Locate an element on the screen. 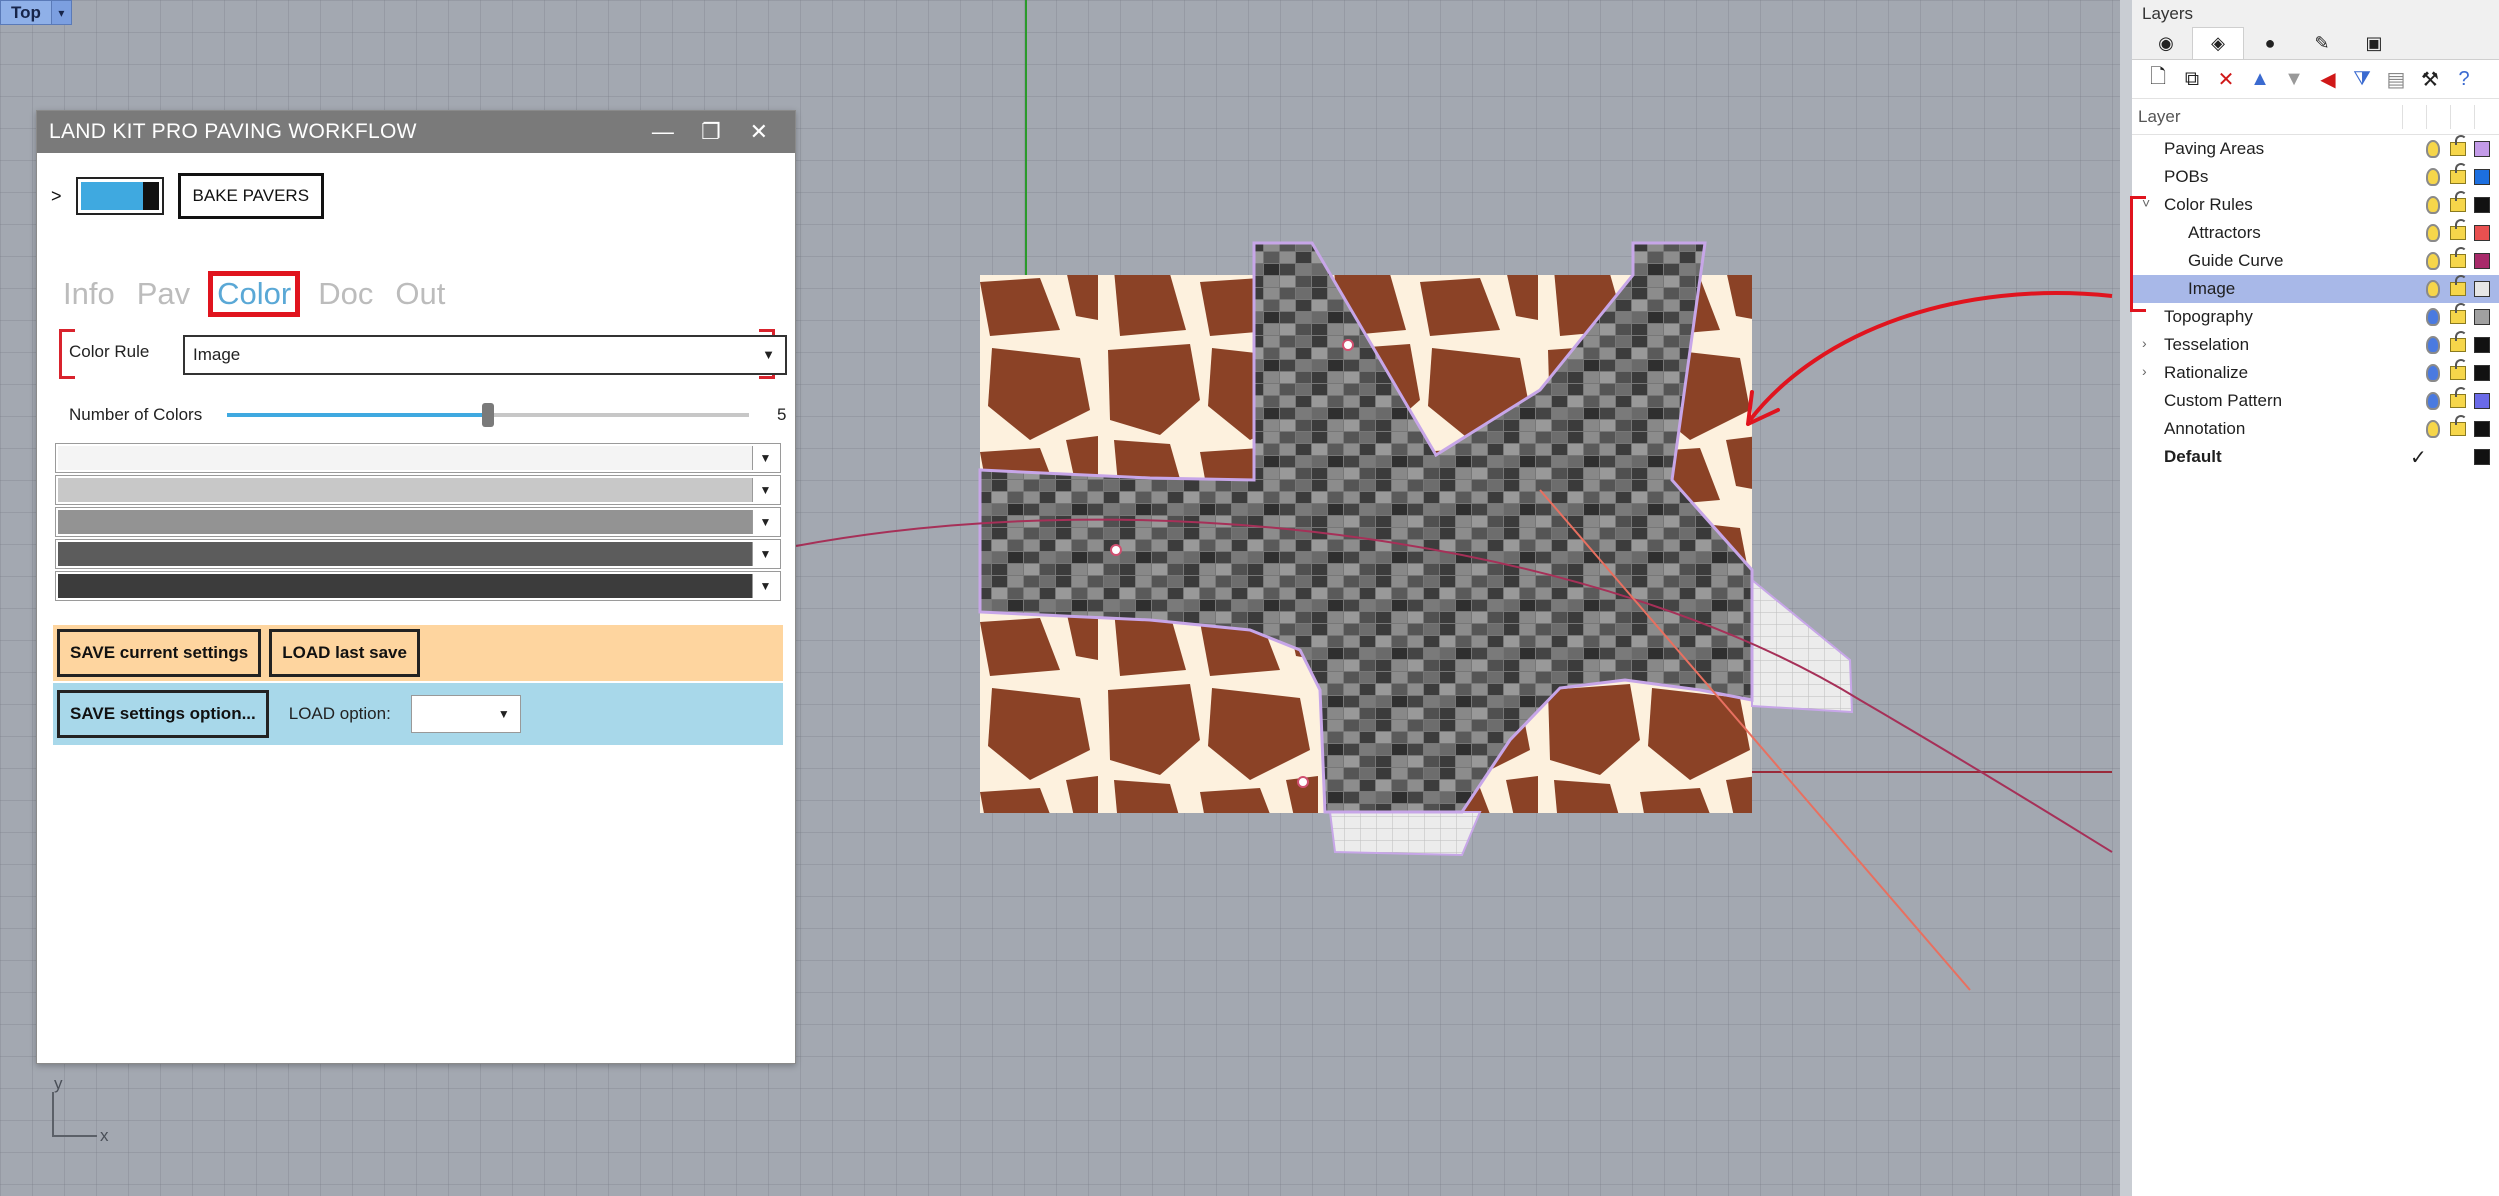 The height and width of the screenshot is (1196, 2499). tools-icon: ⚒ is located at coordinates (2430, 79).